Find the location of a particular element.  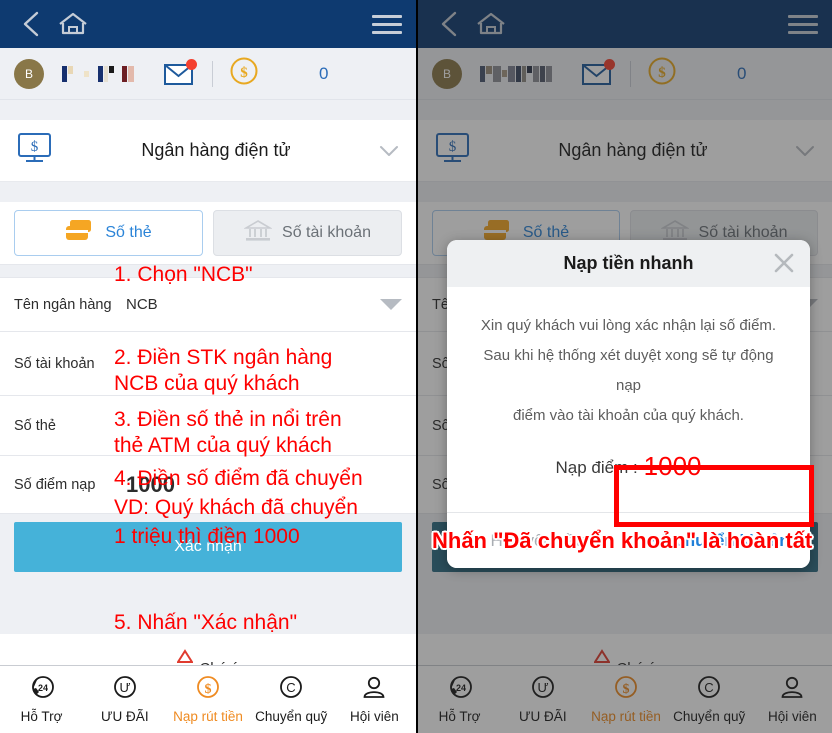

field-deposit-points-value: 1000 is located at coordinates (150, 484).